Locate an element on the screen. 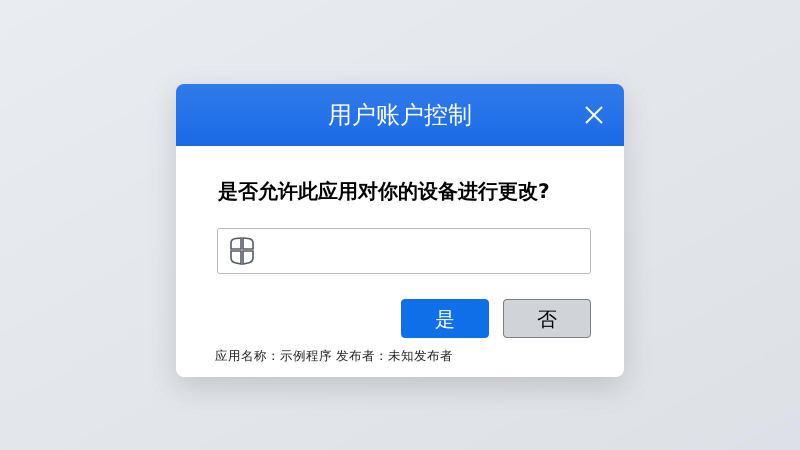 Image resolution: width=800 pixels, height=450 pixels. yes-button: 是 is located at coordinates (445, 318).